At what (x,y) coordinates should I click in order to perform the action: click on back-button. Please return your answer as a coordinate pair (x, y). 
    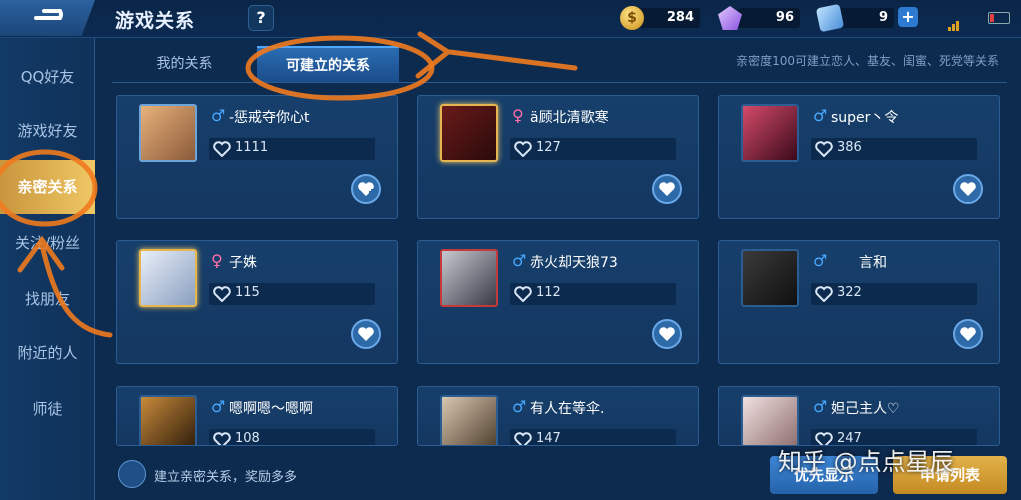
    Looking at the image, I should click on (47, 18).